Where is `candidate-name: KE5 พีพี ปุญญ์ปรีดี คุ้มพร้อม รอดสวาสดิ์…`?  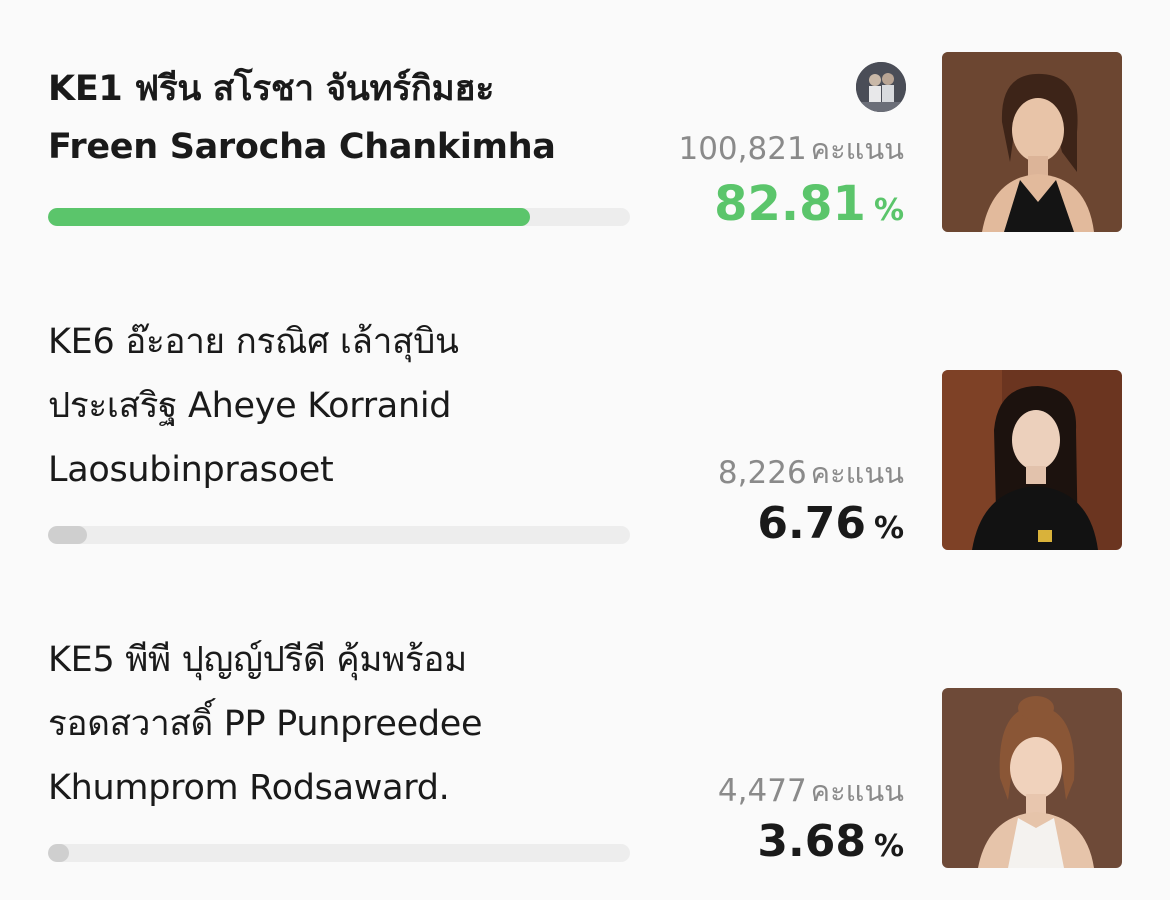
candidate-name: KE5 พีพี ปุญญ์ปรีดี คุ้มพร้อม รอดสวาสดิ์… is located at coordinates (265, 724).